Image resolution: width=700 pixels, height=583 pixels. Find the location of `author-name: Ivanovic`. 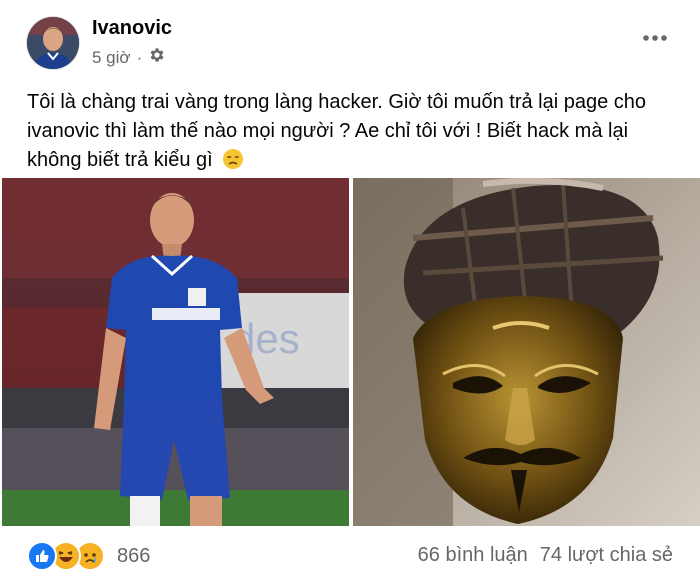

author-name: Ivanovic is located at coordinates (132, 28).